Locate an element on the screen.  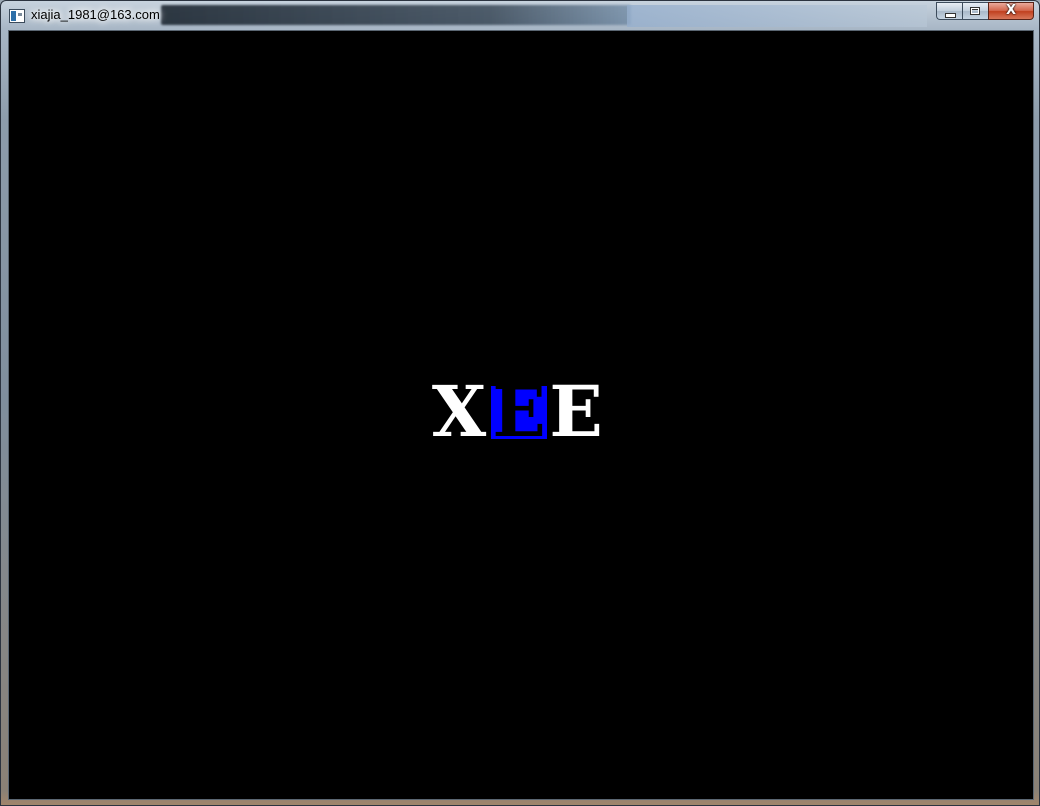
logo-letter-e-inner: E is located at coordinates (519, 411).